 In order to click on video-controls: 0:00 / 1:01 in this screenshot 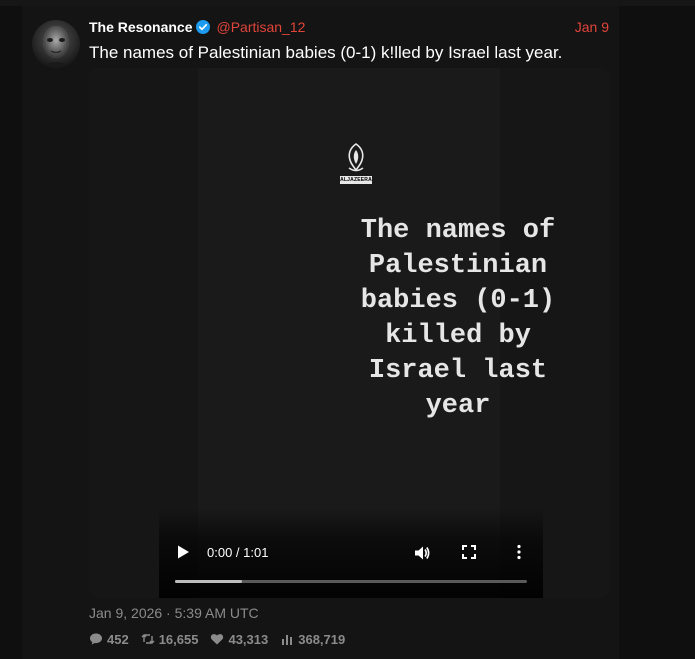, I will do `click(351, 553)`.